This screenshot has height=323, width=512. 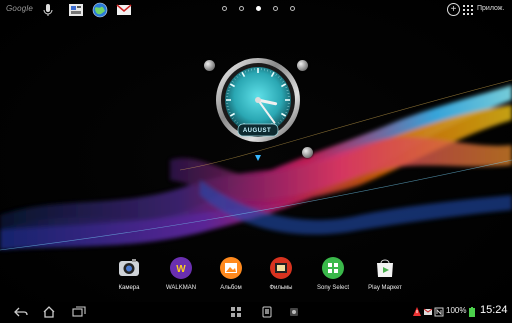 I want to click on dock-item-label: Камера, so click(x=129, y=288).